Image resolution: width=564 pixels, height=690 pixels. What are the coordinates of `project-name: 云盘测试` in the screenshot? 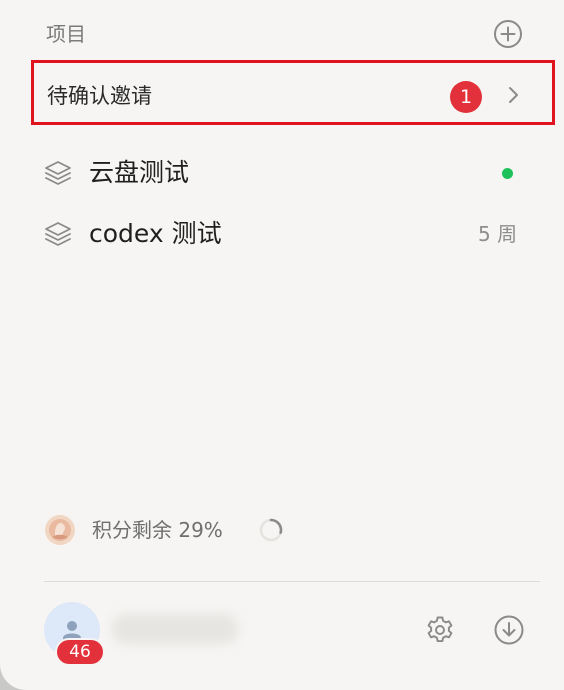 It's located at (139, 172).